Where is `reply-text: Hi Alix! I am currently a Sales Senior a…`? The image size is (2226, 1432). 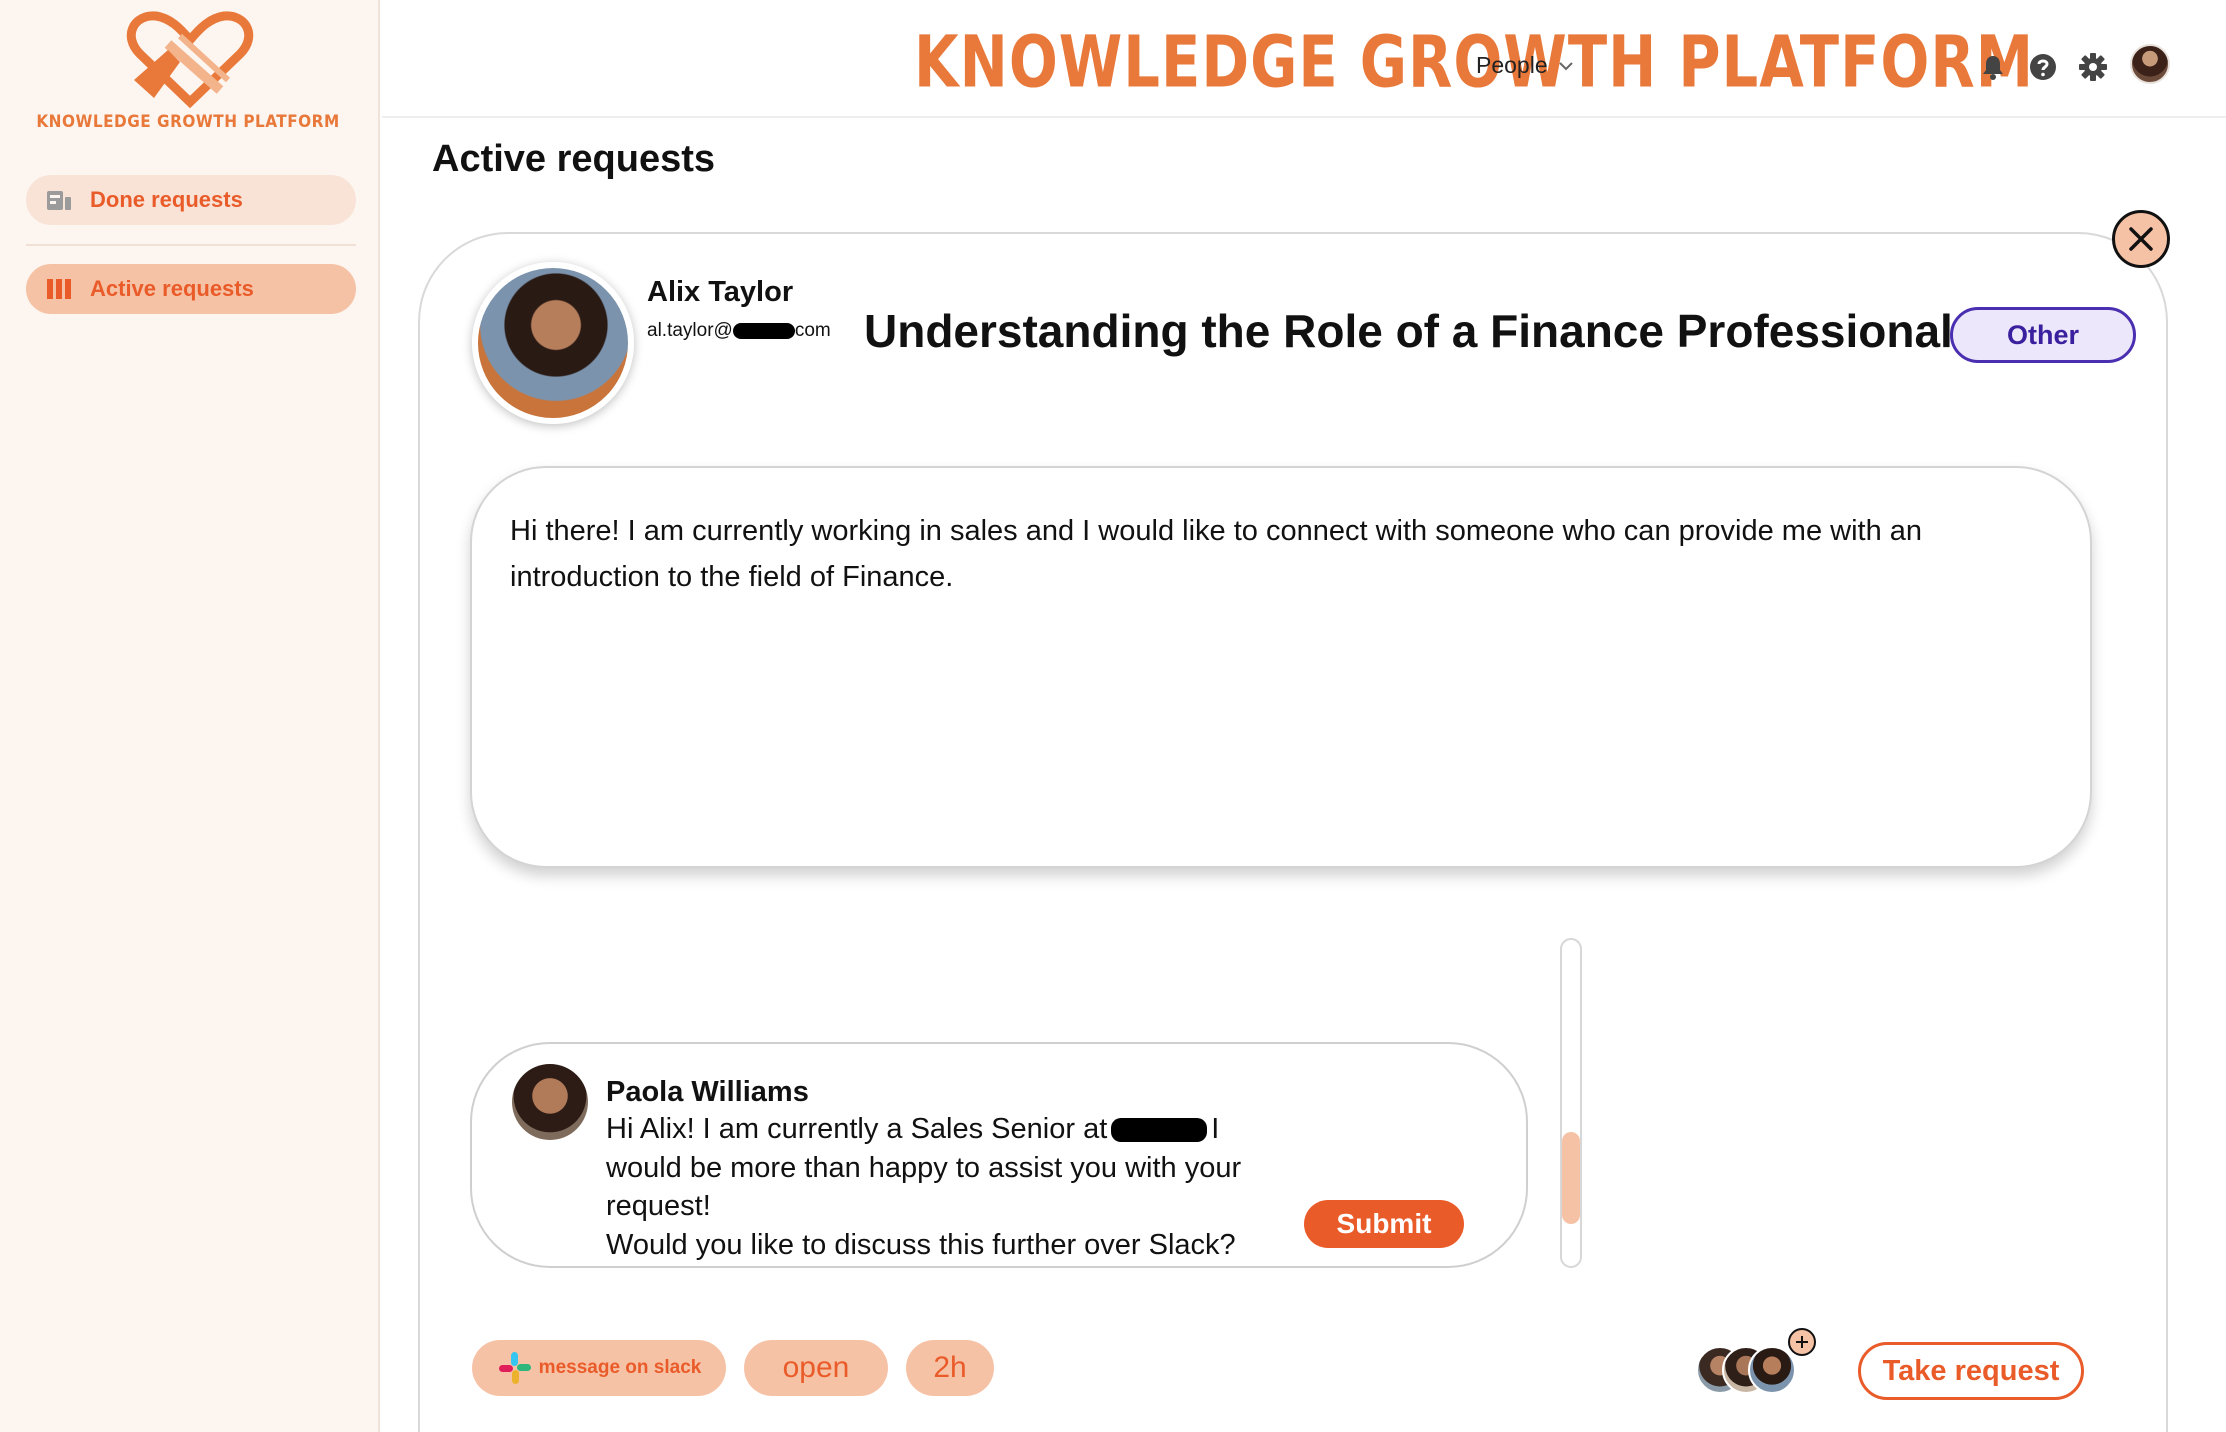 reply-text: Hi Alix! I am currently a Sales Senior a… is located at coordinates (956, 1187).